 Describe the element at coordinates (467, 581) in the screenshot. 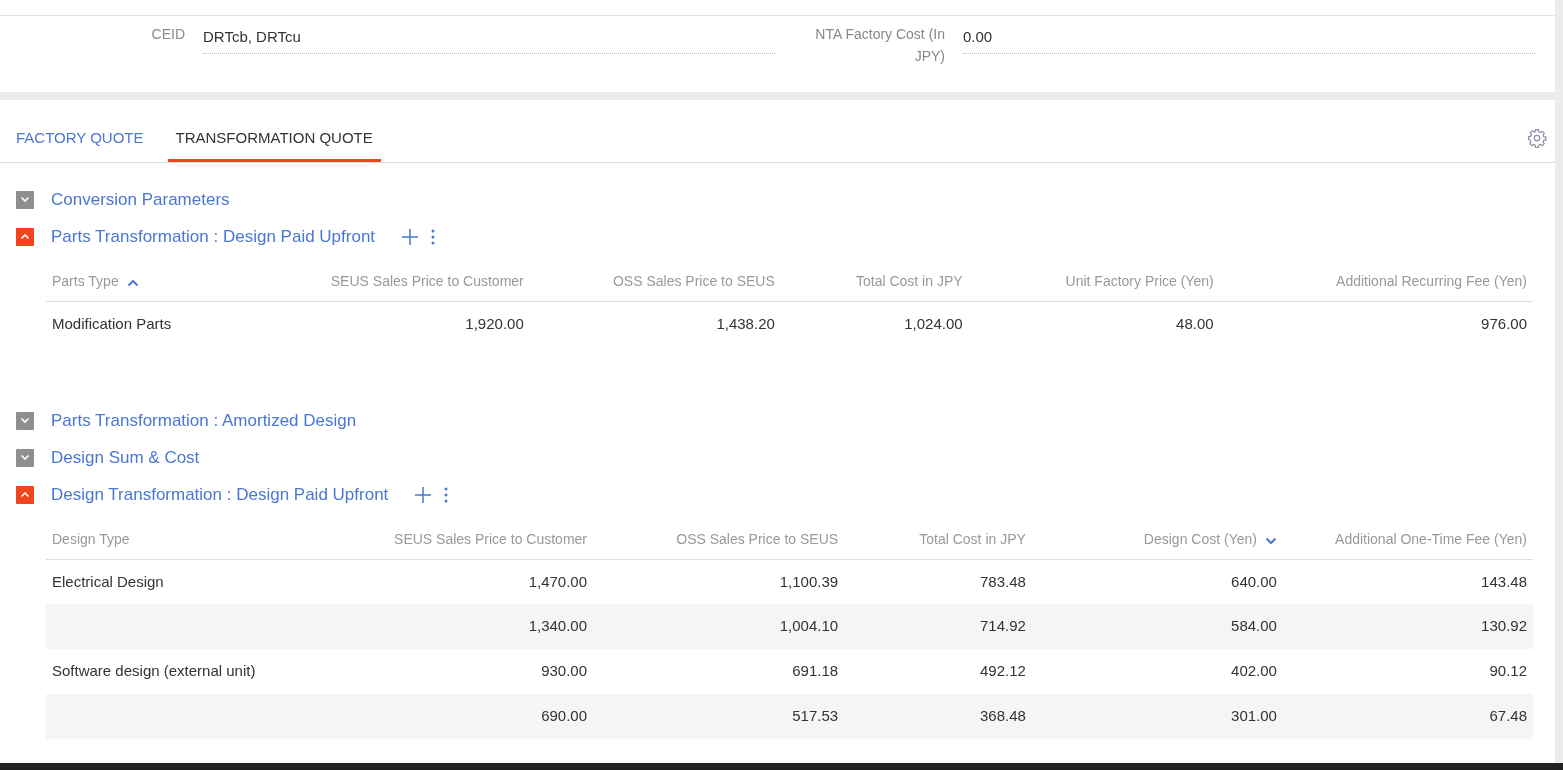

I see `table-cell: 1,470.00` at that location.